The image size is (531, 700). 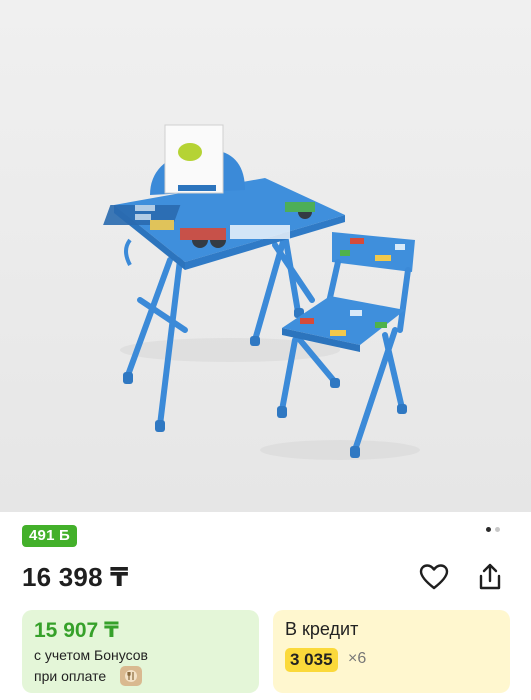 I want to click on credit-monthly-amount: 3 035, so click(x=311, y=660).